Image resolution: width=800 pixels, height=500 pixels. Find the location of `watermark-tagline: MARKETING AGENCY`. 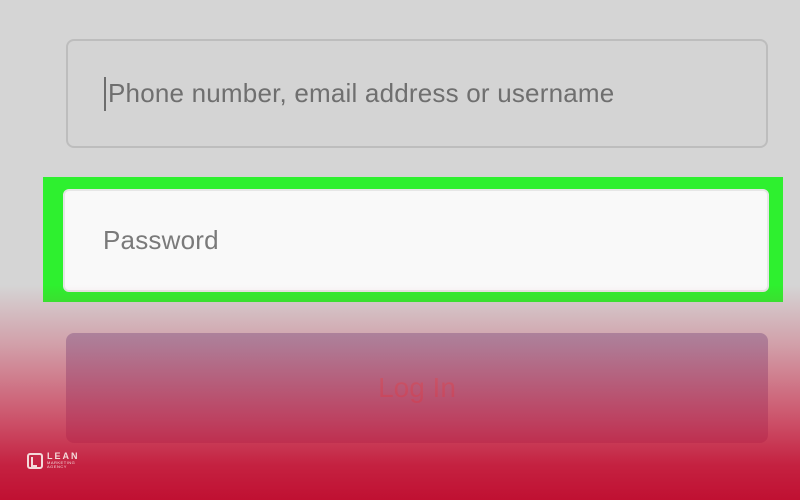

watermark-tagline: MARKETING AGENCY is located at coordinates (61, 464).